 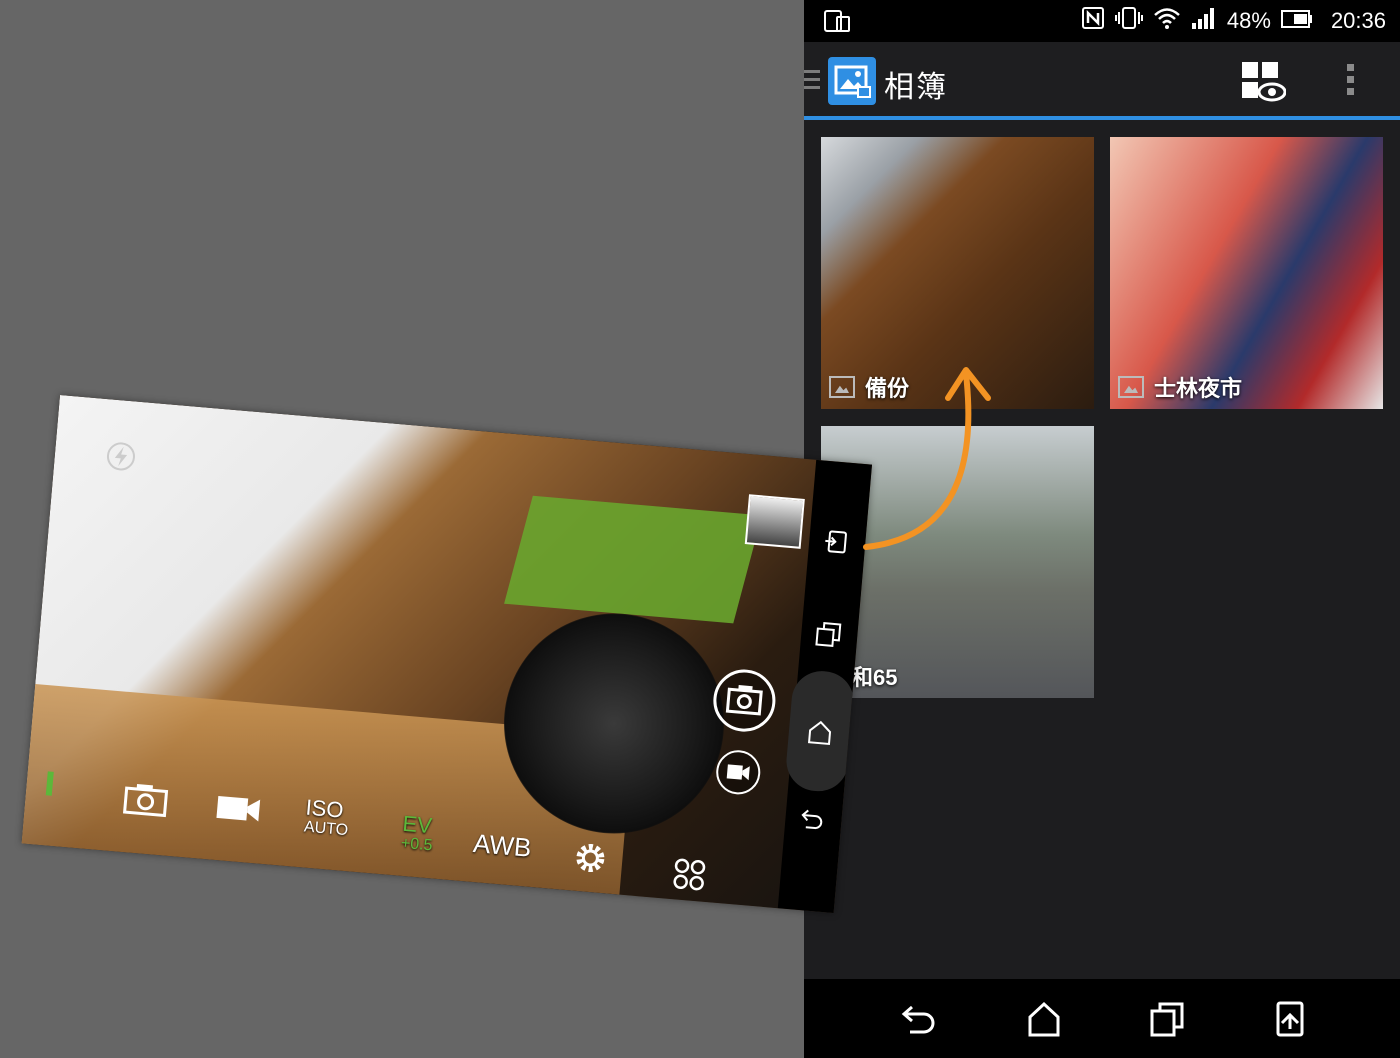 What do you see at coordinates (1358, 20) in the screenshot?
I see `clock: 20:36` at bounding box center [1358, 20].